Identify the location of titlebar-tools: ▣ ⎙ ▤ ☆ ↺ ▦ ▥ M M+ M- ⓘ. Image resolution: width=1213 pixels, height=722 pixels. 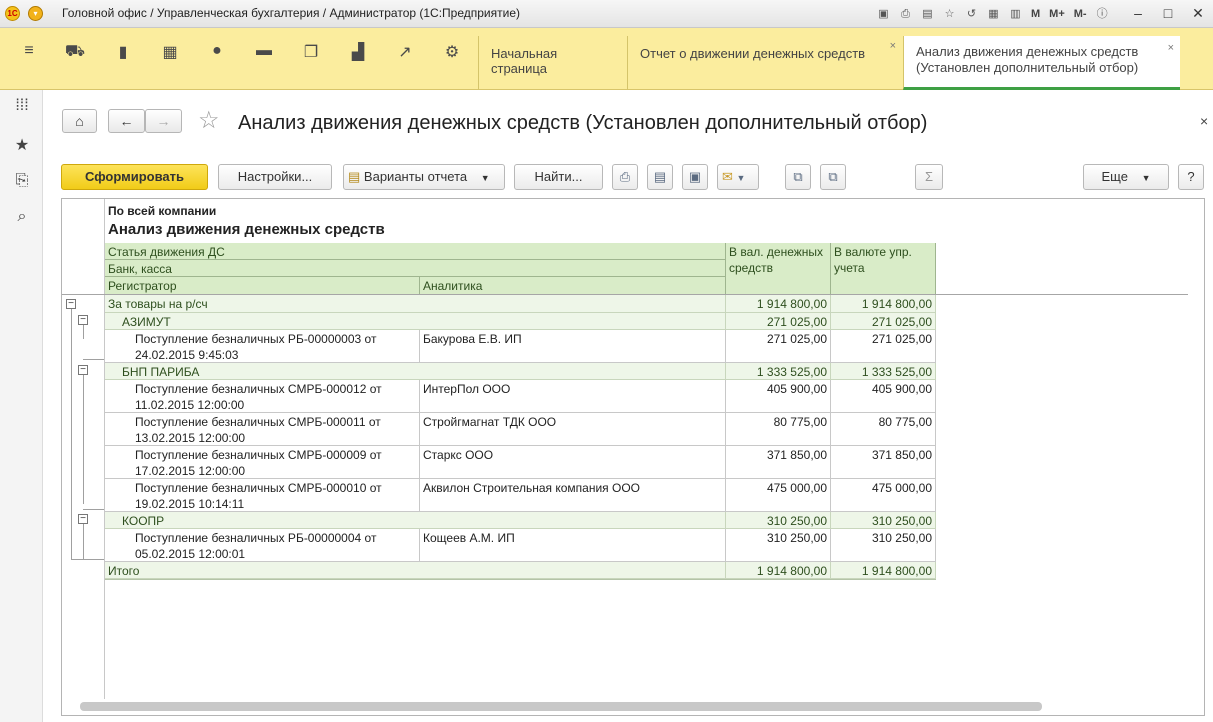
(993, 14).